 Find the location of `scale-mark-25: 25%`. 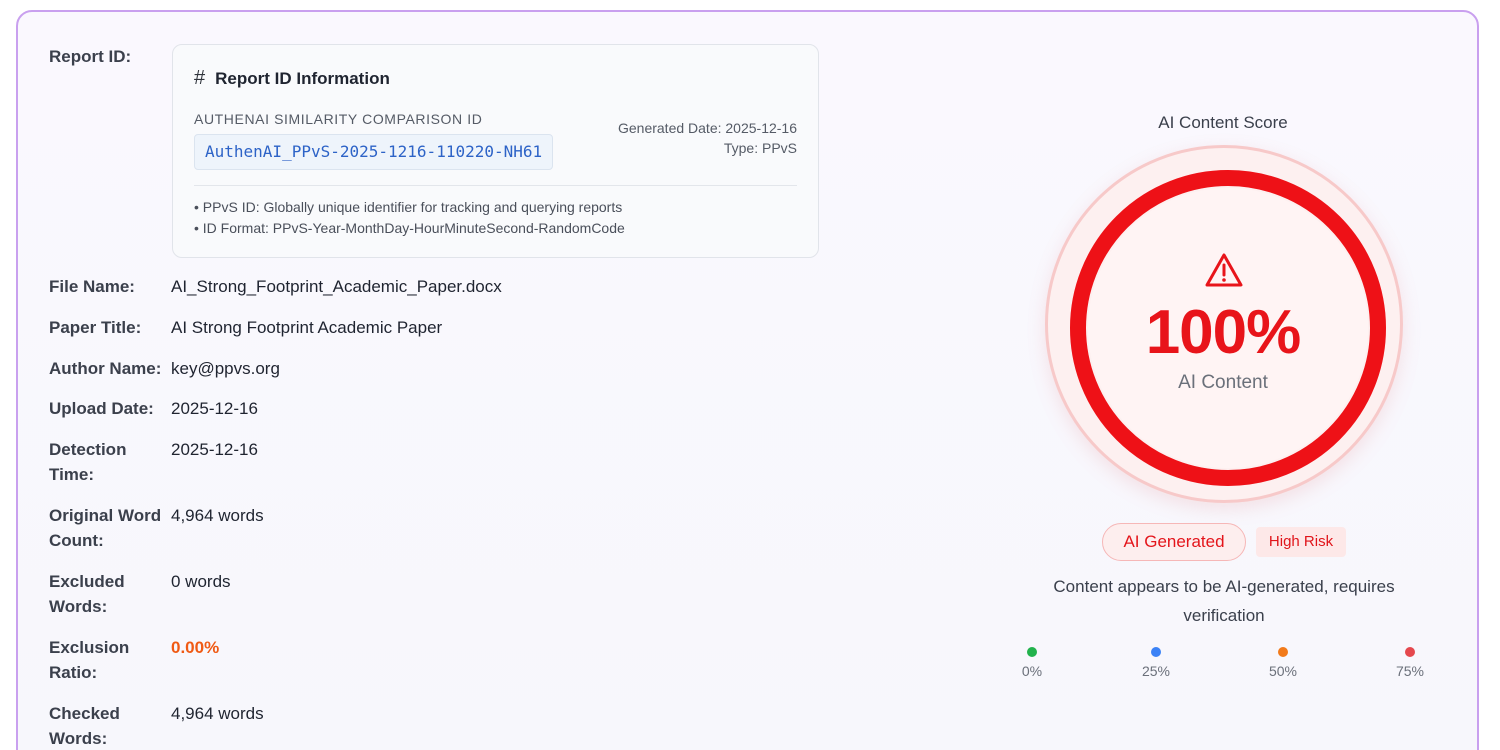

scale-mark-25: 25% is located at coordinates (1156, 663).